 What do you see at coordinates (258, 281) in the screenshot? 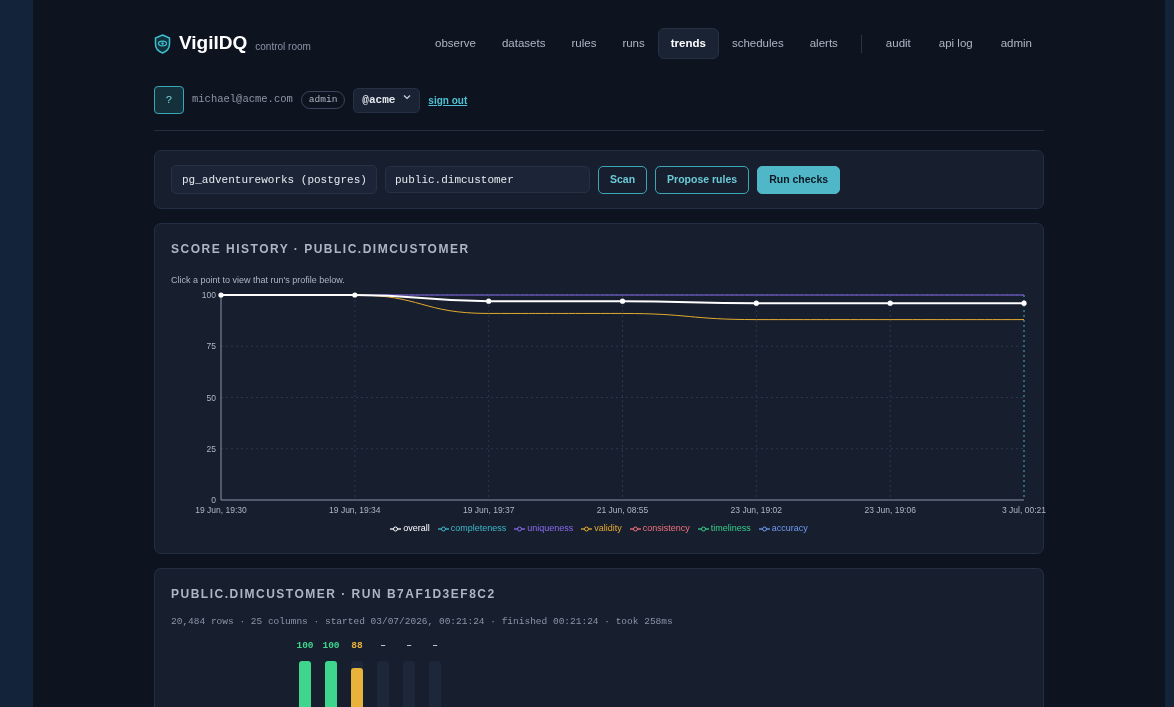
I see `chart-hint: Click a point to view that run's profile below.` at bounding box center [258, 281].